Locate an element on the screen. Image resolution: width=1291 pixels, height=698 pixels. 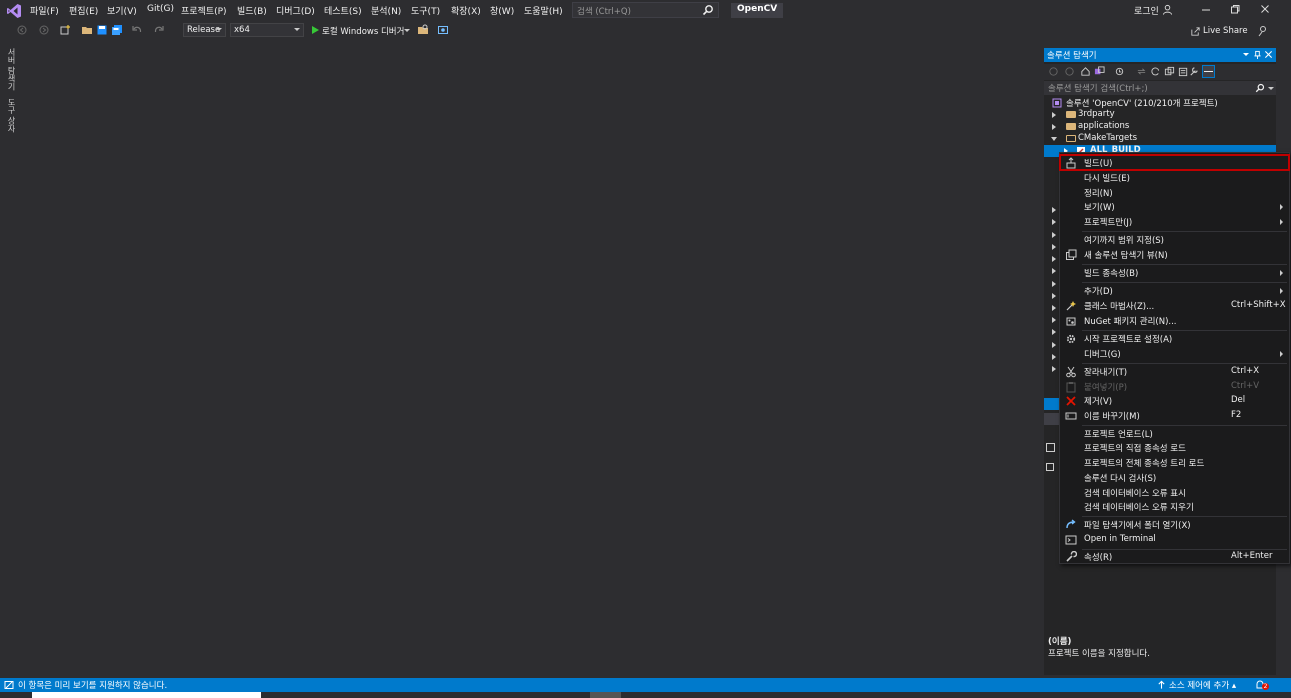
menu-item-cut: 잘라내기(T) Ctrl+X is located at coordinates (1174, 372).